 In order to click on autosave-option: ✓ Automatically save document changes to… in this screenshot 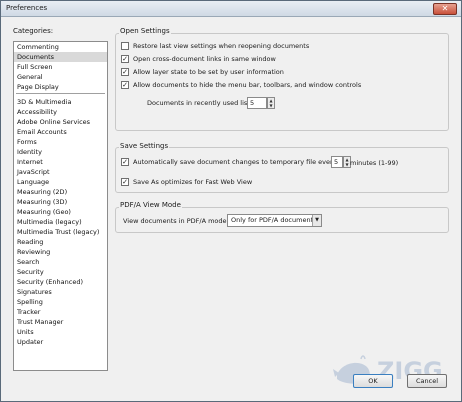, I will do `click(229, 162)`.